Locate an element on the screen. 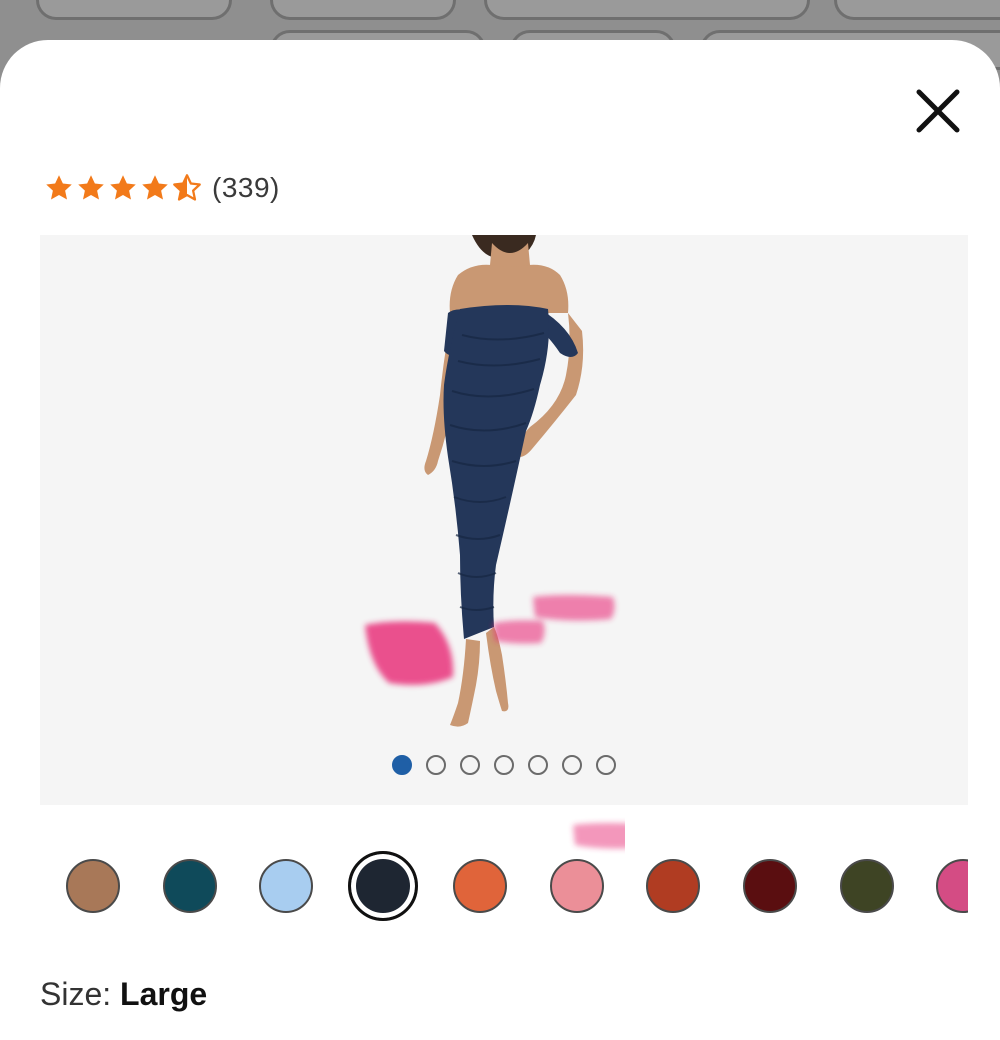 The height and width of the screenshot is (1040, 1000). product-rating: (339) is located at coordinates (162, 188).